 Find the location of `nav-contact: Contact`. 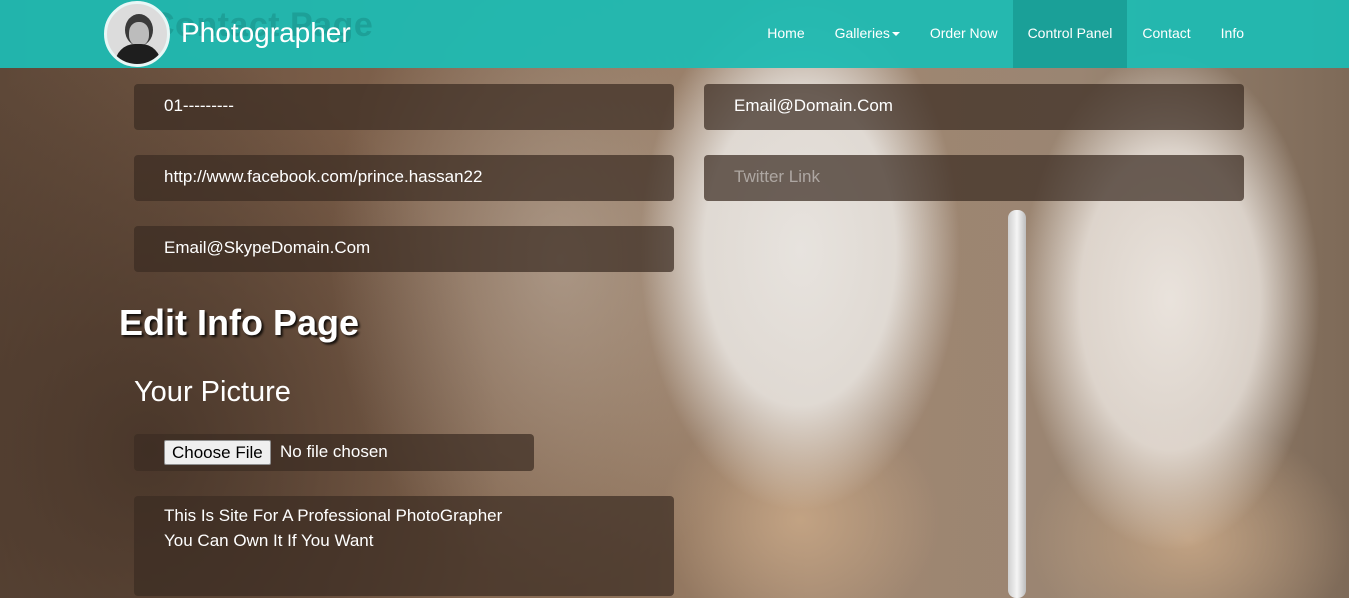

nav-contact: Contact is located at coordinates (1166, 34).